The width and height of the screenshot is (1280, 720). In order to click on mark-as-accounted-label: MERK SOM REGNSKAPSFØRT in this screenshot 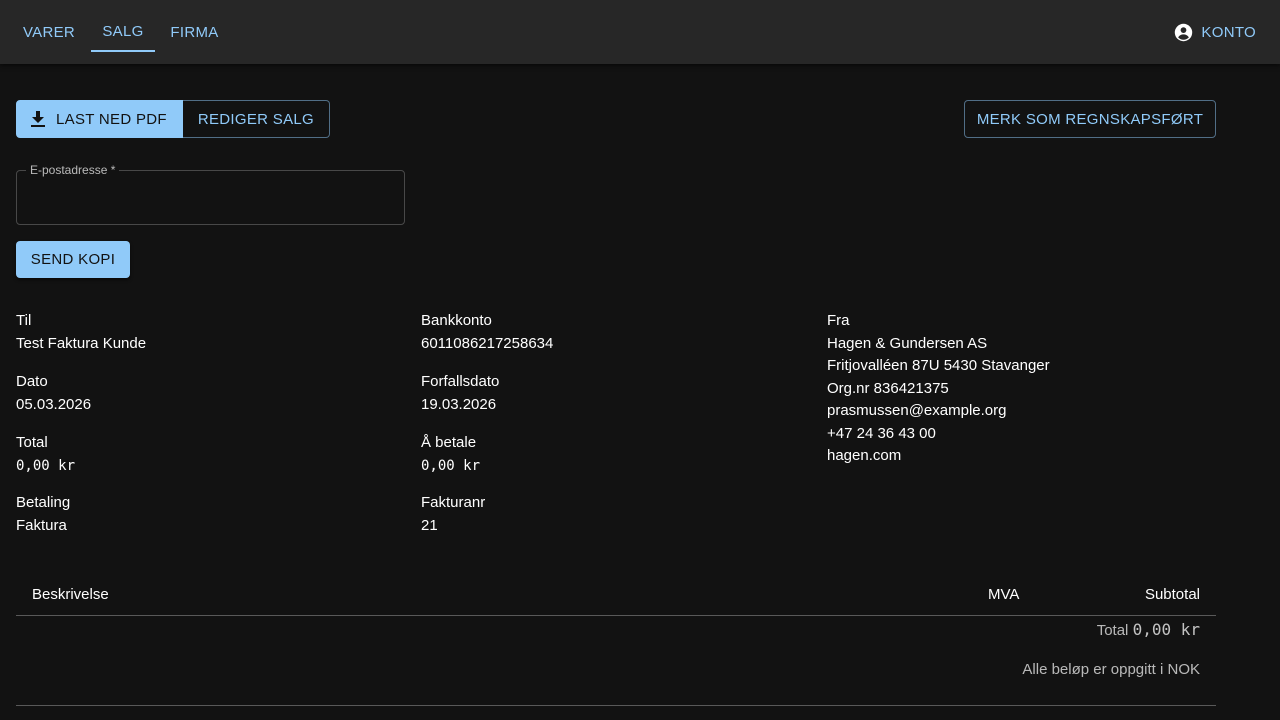, I will do `click(1090, 119)`.